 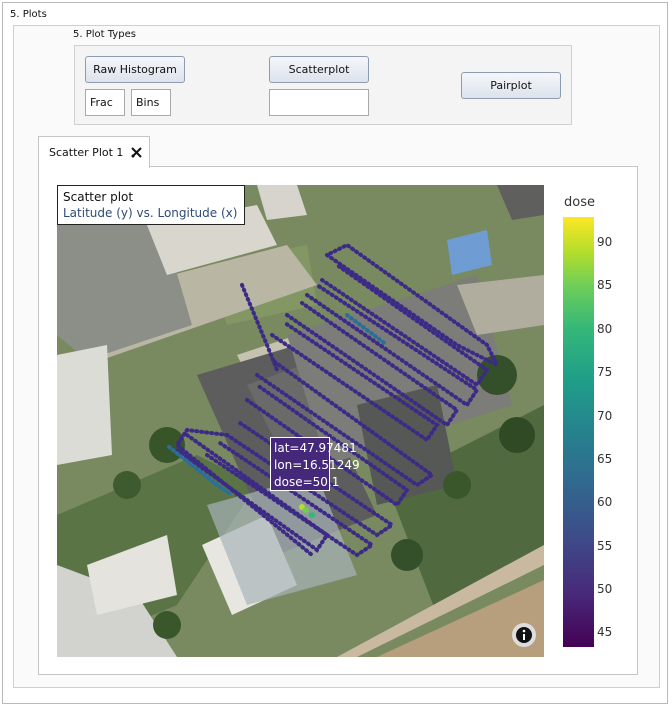 I want to click on info-icon, so click(x=524, y=635).